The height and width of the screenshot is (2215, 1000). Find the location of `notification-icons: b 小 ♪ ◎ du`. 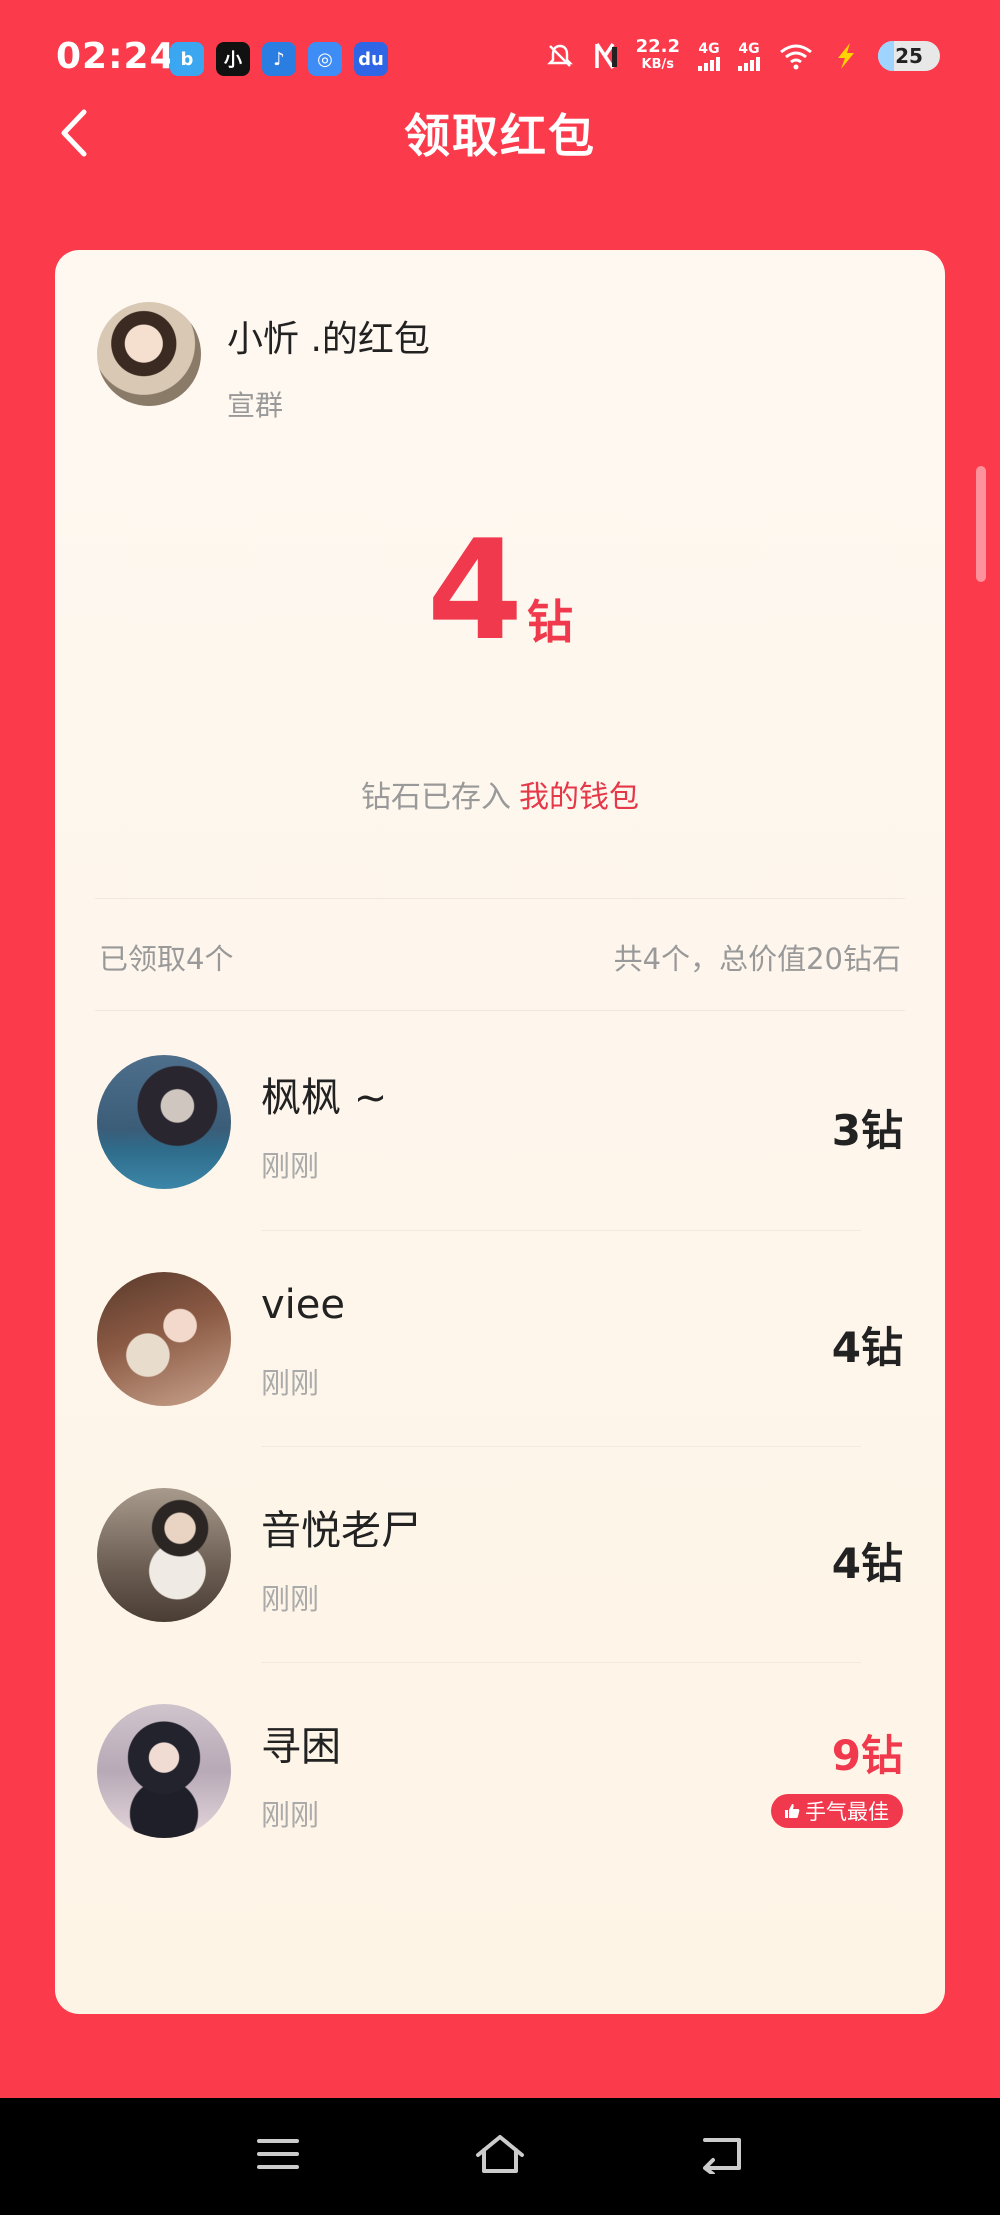

notification-icons: b 小 ♪ ◎ du is located at coordinates (279, 59).